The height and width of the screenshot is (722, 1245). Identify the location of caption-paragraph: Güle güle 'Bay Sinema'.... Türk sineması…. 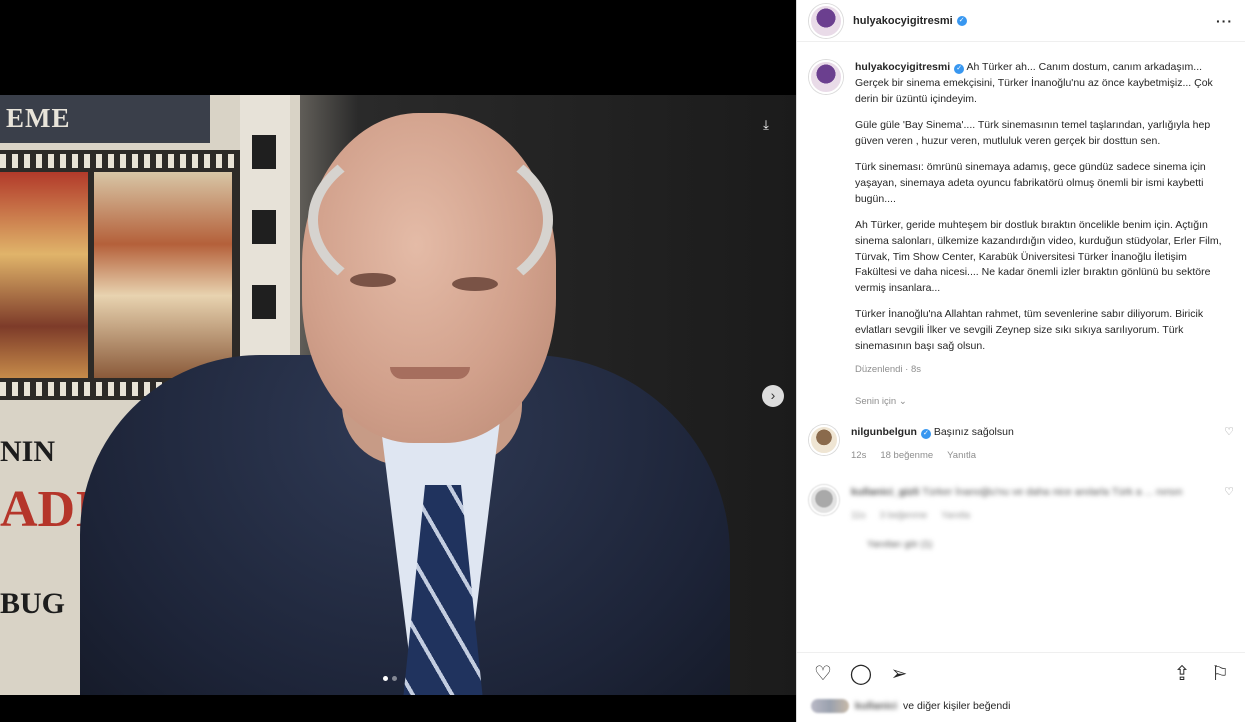
(1033, 132).